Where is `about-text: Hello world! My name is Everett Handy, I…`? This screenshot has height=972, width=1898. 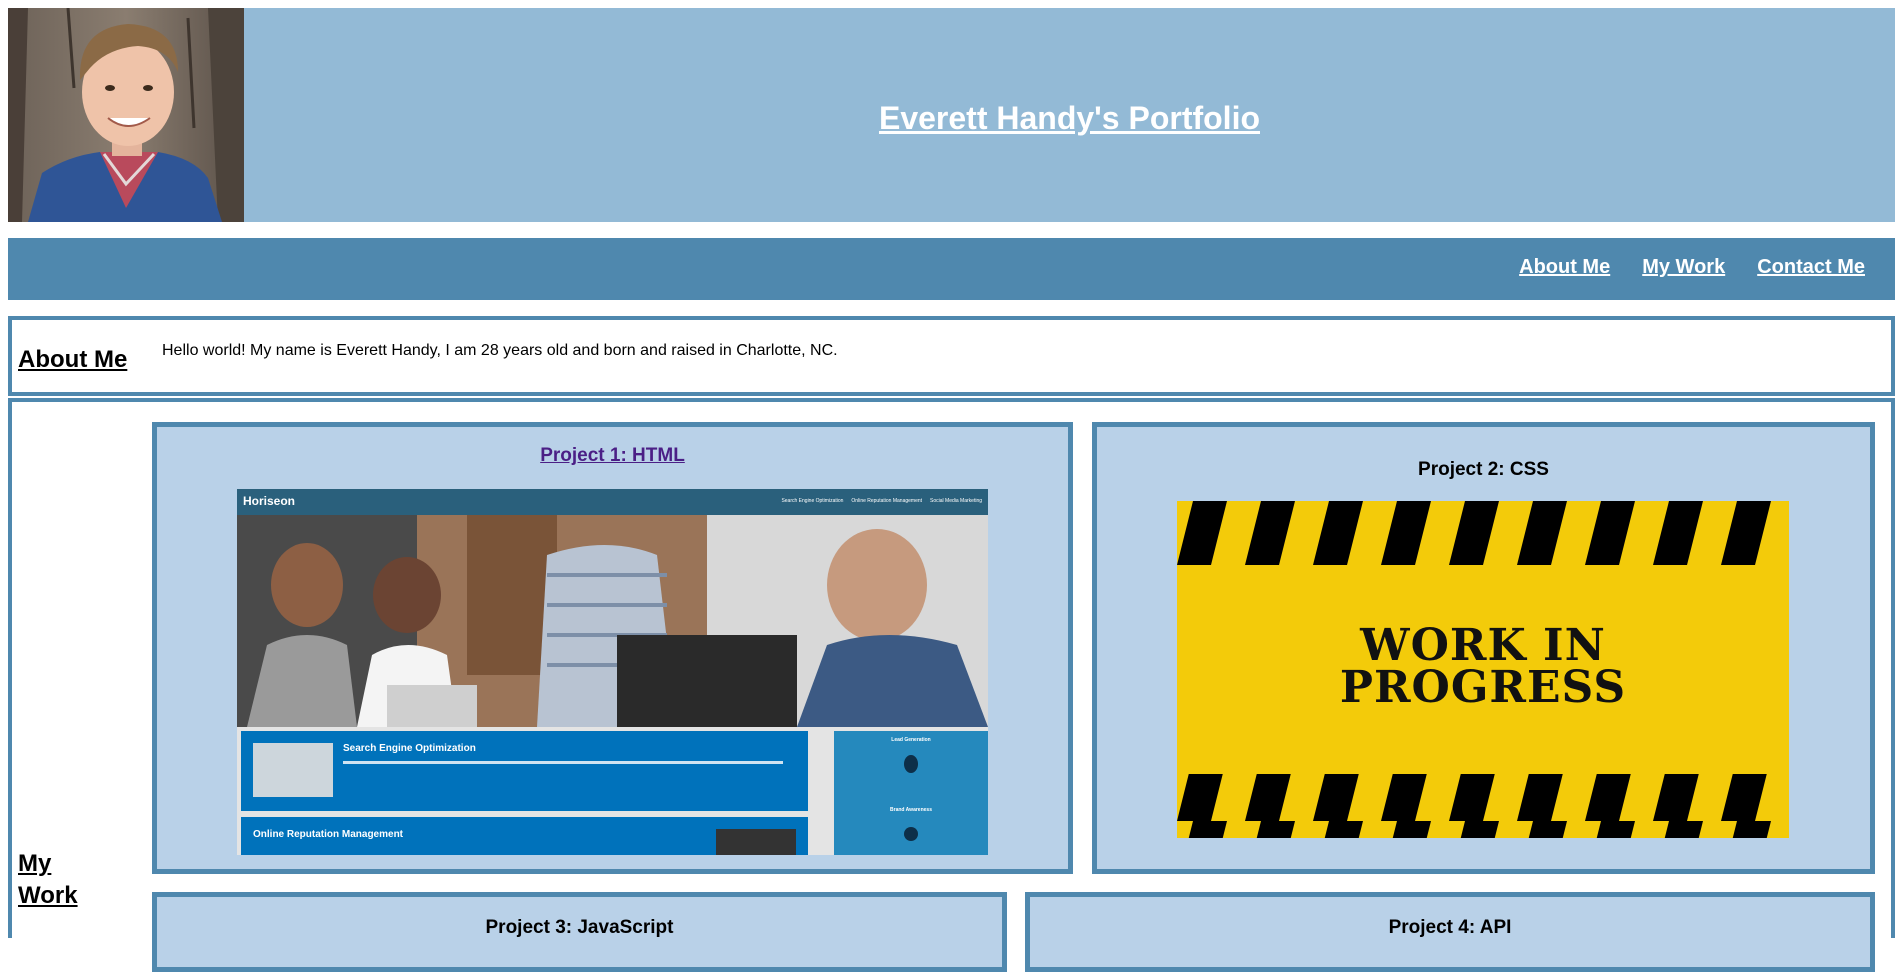
about-text: Hello world! My name is Everett Handy, I… is located at coordinates (500, 350).